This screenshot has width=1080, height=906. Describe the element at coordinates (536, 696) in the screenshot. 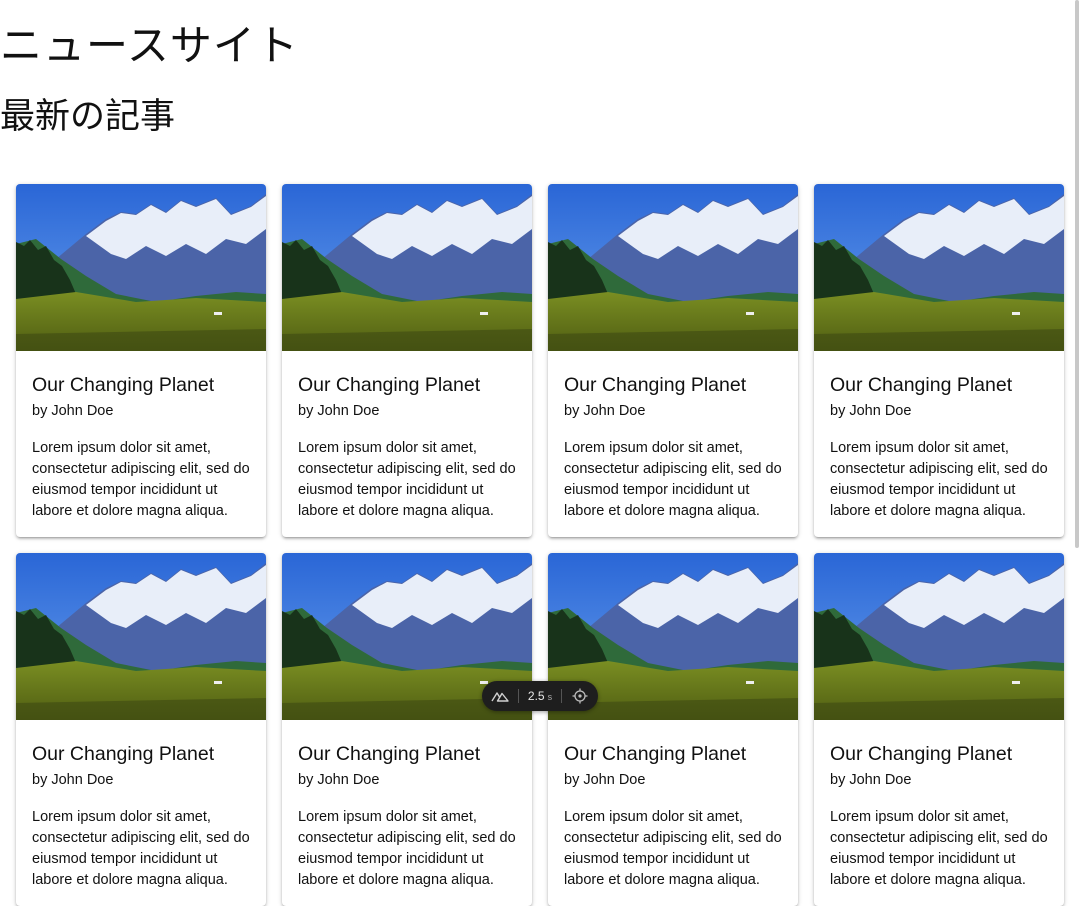

I see `timing-value: 2.5` at that location.